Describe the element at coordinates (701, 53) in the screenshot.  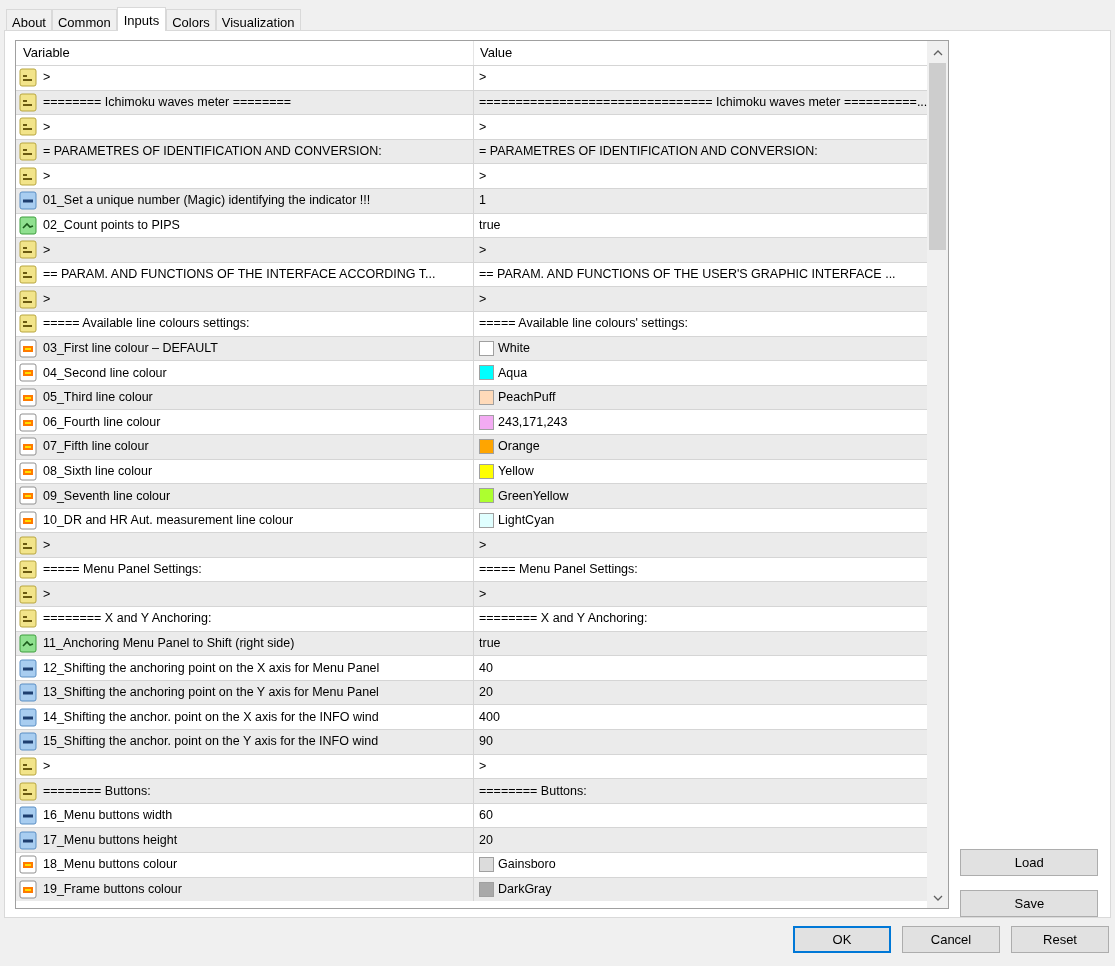
I see `column-header: Value` at that location.